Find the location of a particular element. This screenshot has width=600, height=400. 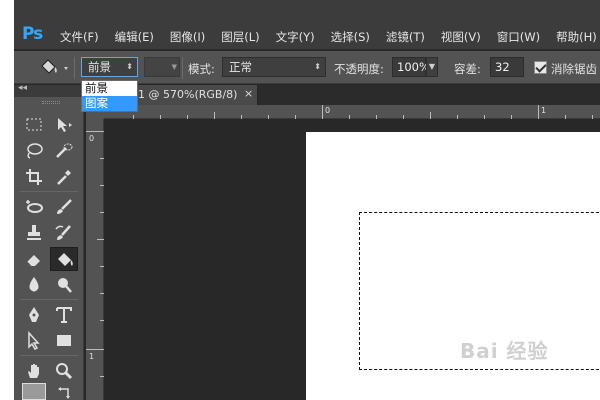

menu-file: 文件(F) is located at coordinates (79, 37).